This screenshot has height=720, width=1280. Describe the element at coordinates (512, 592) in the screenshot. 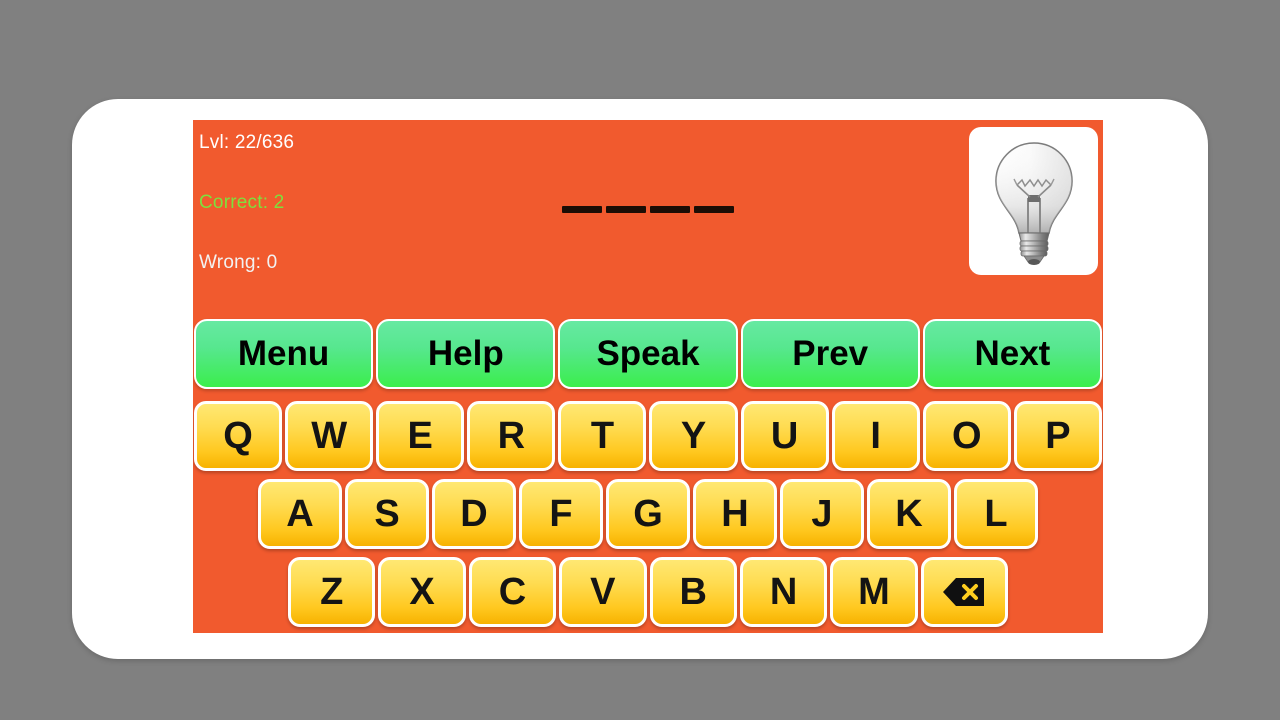

I see `key-c: C` at that location.